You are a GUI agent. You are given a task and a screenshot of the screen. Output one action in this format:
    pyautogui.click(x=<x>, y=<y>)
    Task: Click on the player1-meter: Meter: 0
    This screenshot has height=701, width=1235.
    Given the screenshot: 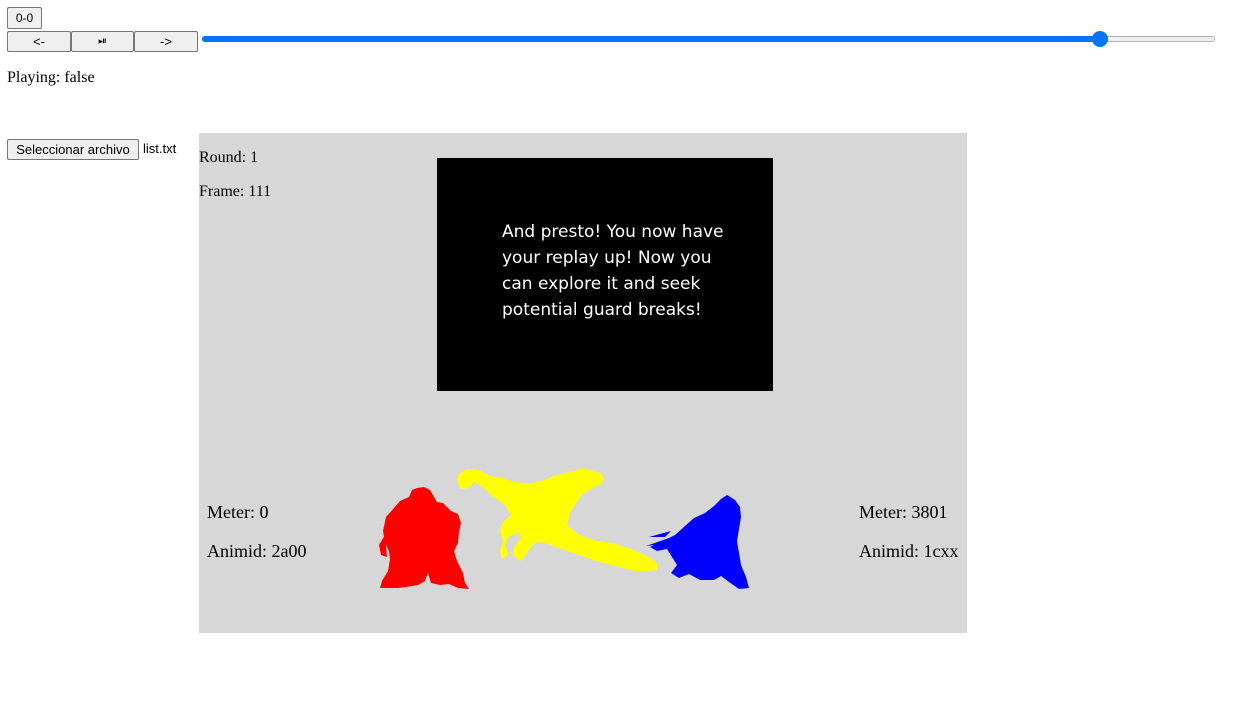 What is the action you would take?
    pyautogui.click(x=238, y=512)
    